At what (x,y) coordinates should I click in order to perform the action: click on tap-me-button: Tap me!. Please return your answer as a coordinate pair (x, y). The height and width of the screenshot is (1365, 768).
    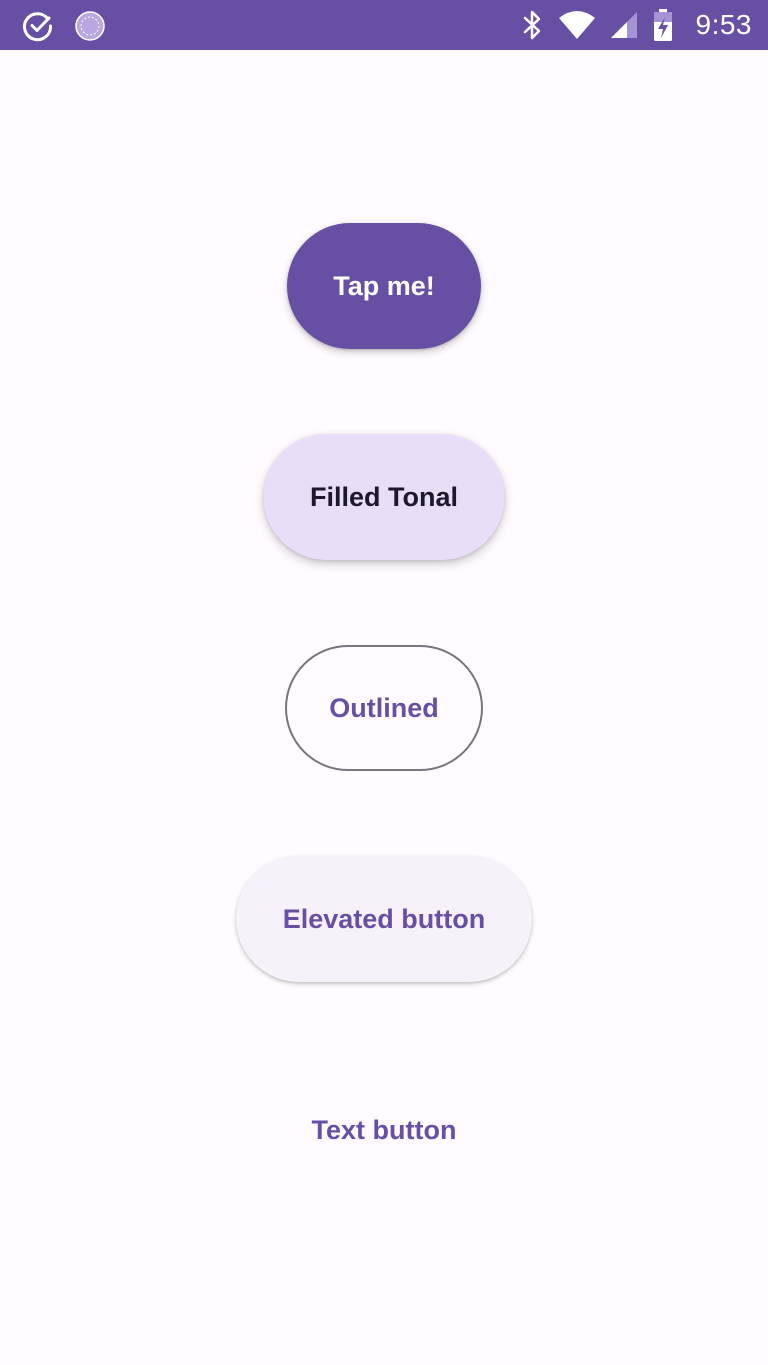
    Looking at the image, I should click on (384, 286).